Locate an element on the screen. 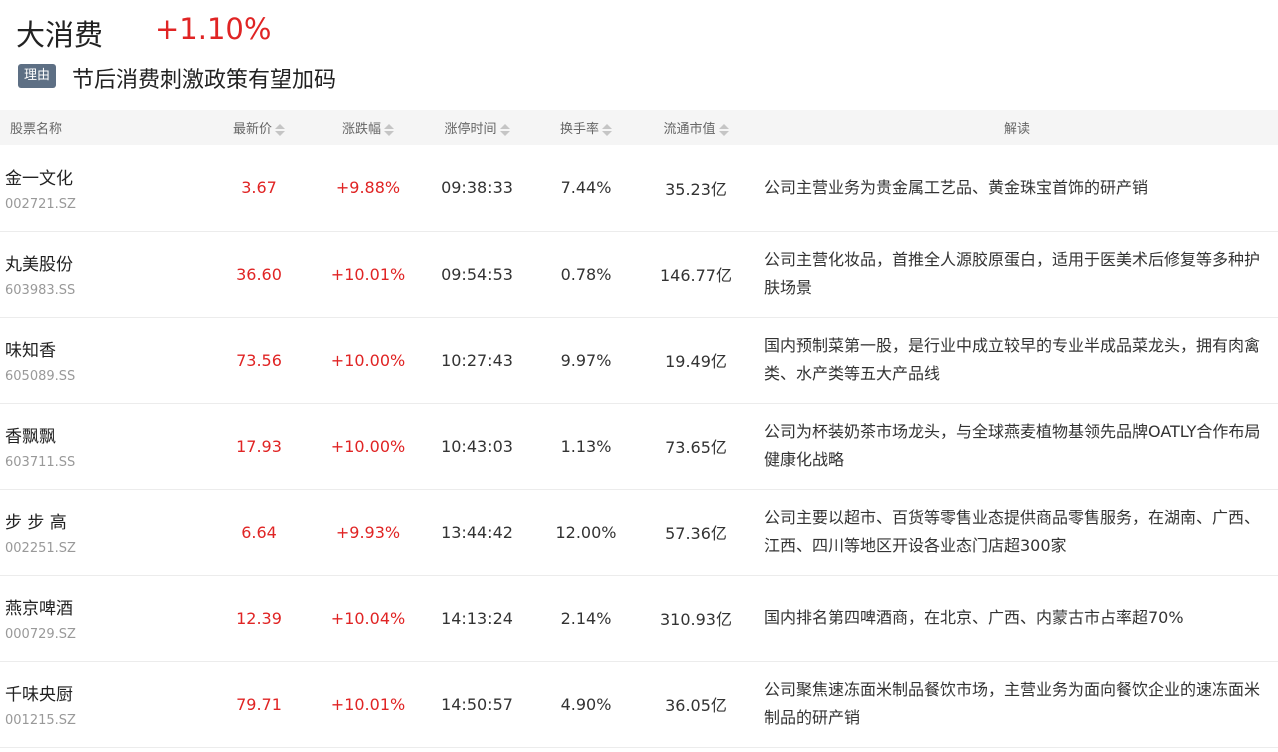 The image size is (1278, 752). sector-header: 大消费 +1.10% 理由 节后消费刺激政策有望加码 is located at coordinates (639, 54).